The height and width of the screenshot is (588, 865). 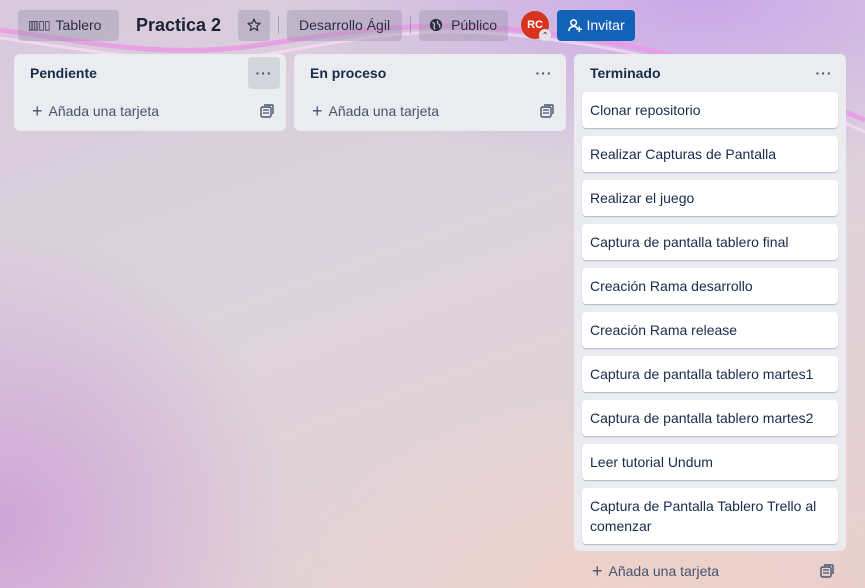 What do you see at coordinates (710, 242) in the screenshot?
I see `card: Captura de pantalla tablero final` at bounding box center [710, 242].